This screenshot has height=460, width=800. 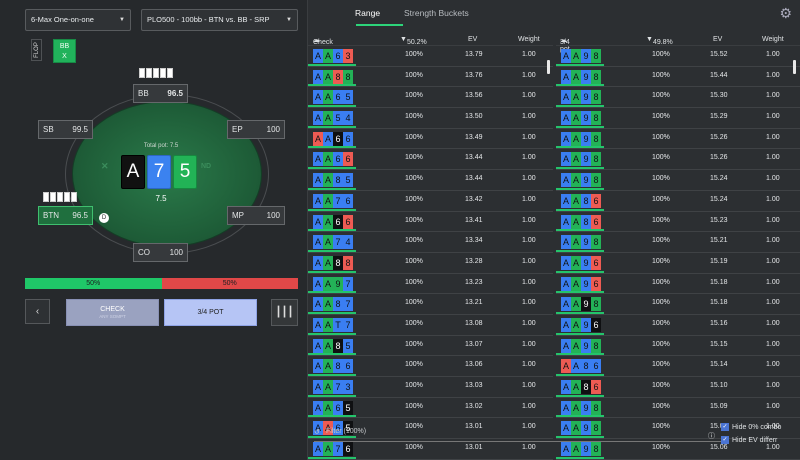 What do you see at coordinates (678, 201) in the screenshot?
I see `hand-row: A A 8 6 100% 15.24 1.00` at bounding box center [678, 201].